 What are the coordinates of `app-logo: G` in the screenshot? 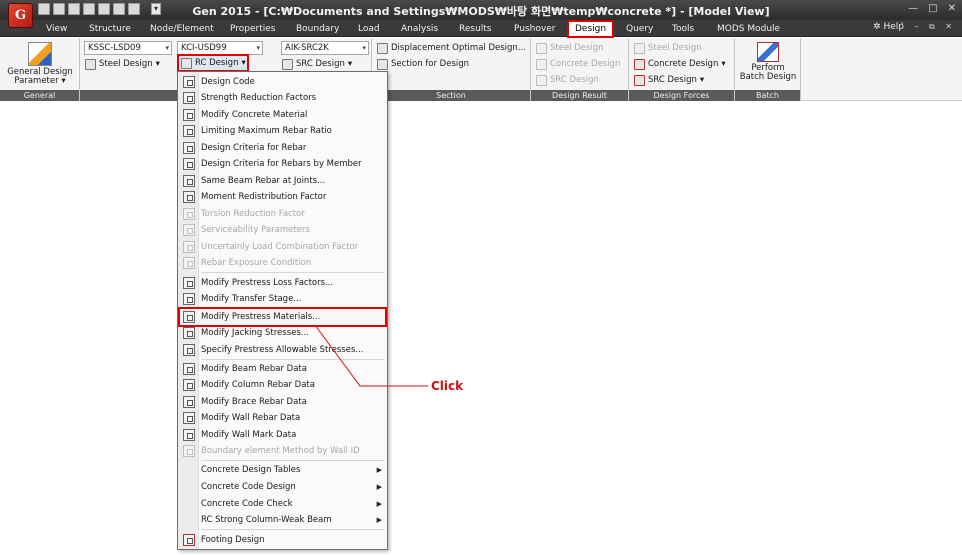 It's located at (20, 15).